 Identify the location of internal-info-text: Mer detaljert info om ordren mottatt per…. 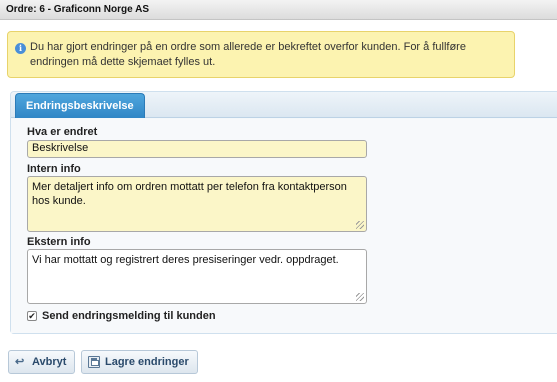
(189, 194).